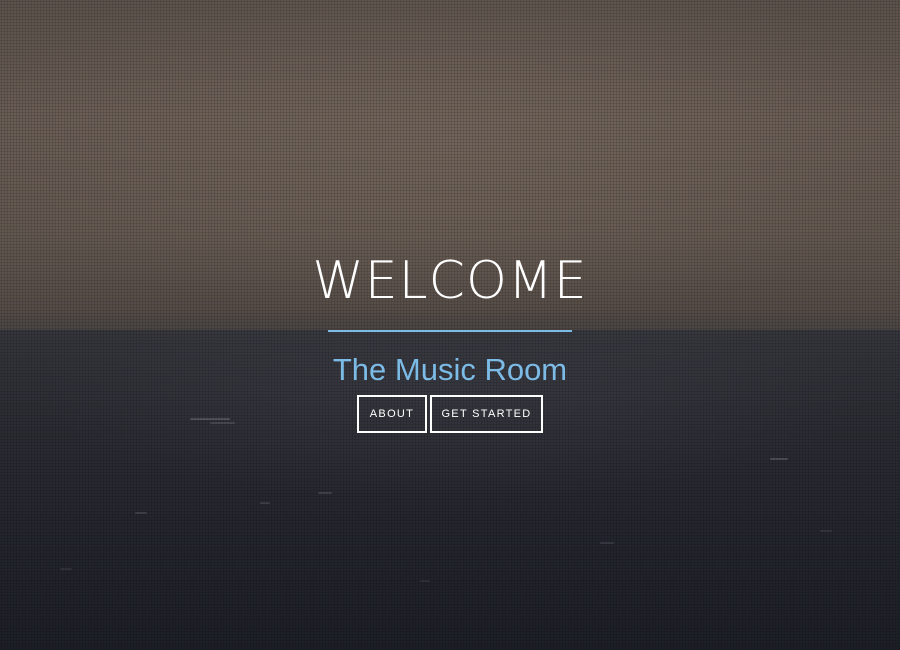 Image resolution: width=900 pixels, height=650 pixels. What do you see at coordinates (450, 369) in the screenshot?
I see `site-subtitle: The Music Room` at bounding box center [450, 369].